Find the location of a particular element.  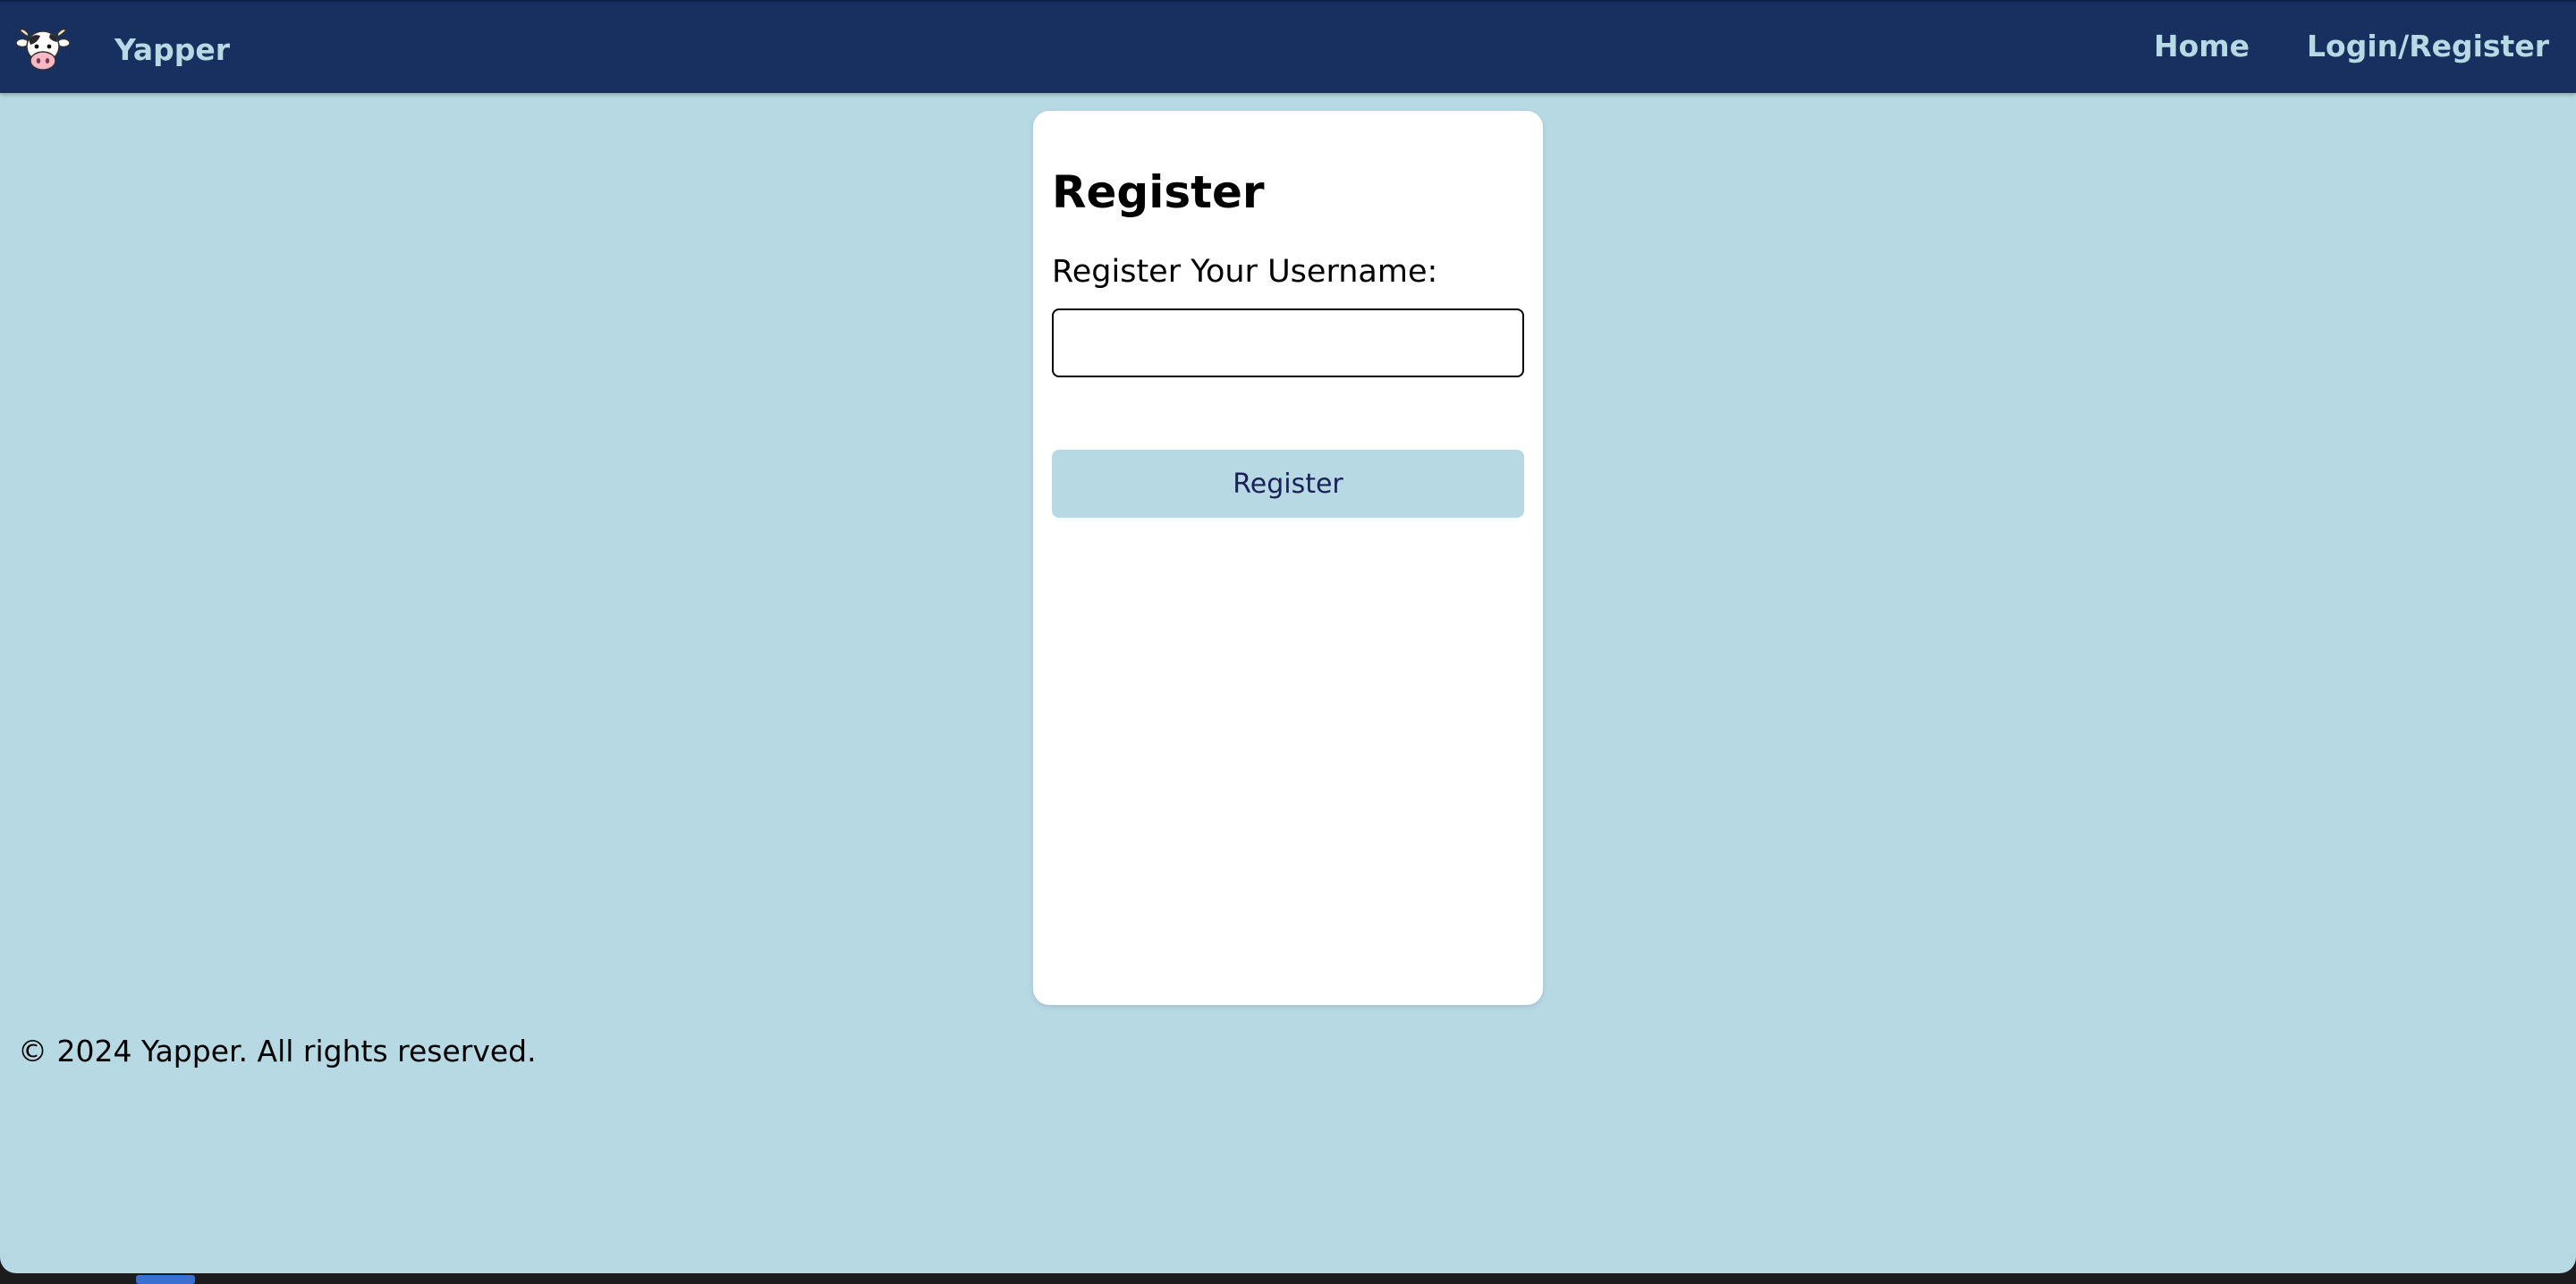

nav-link-login-register: Login/Register is located at coordinates (2428, 46).